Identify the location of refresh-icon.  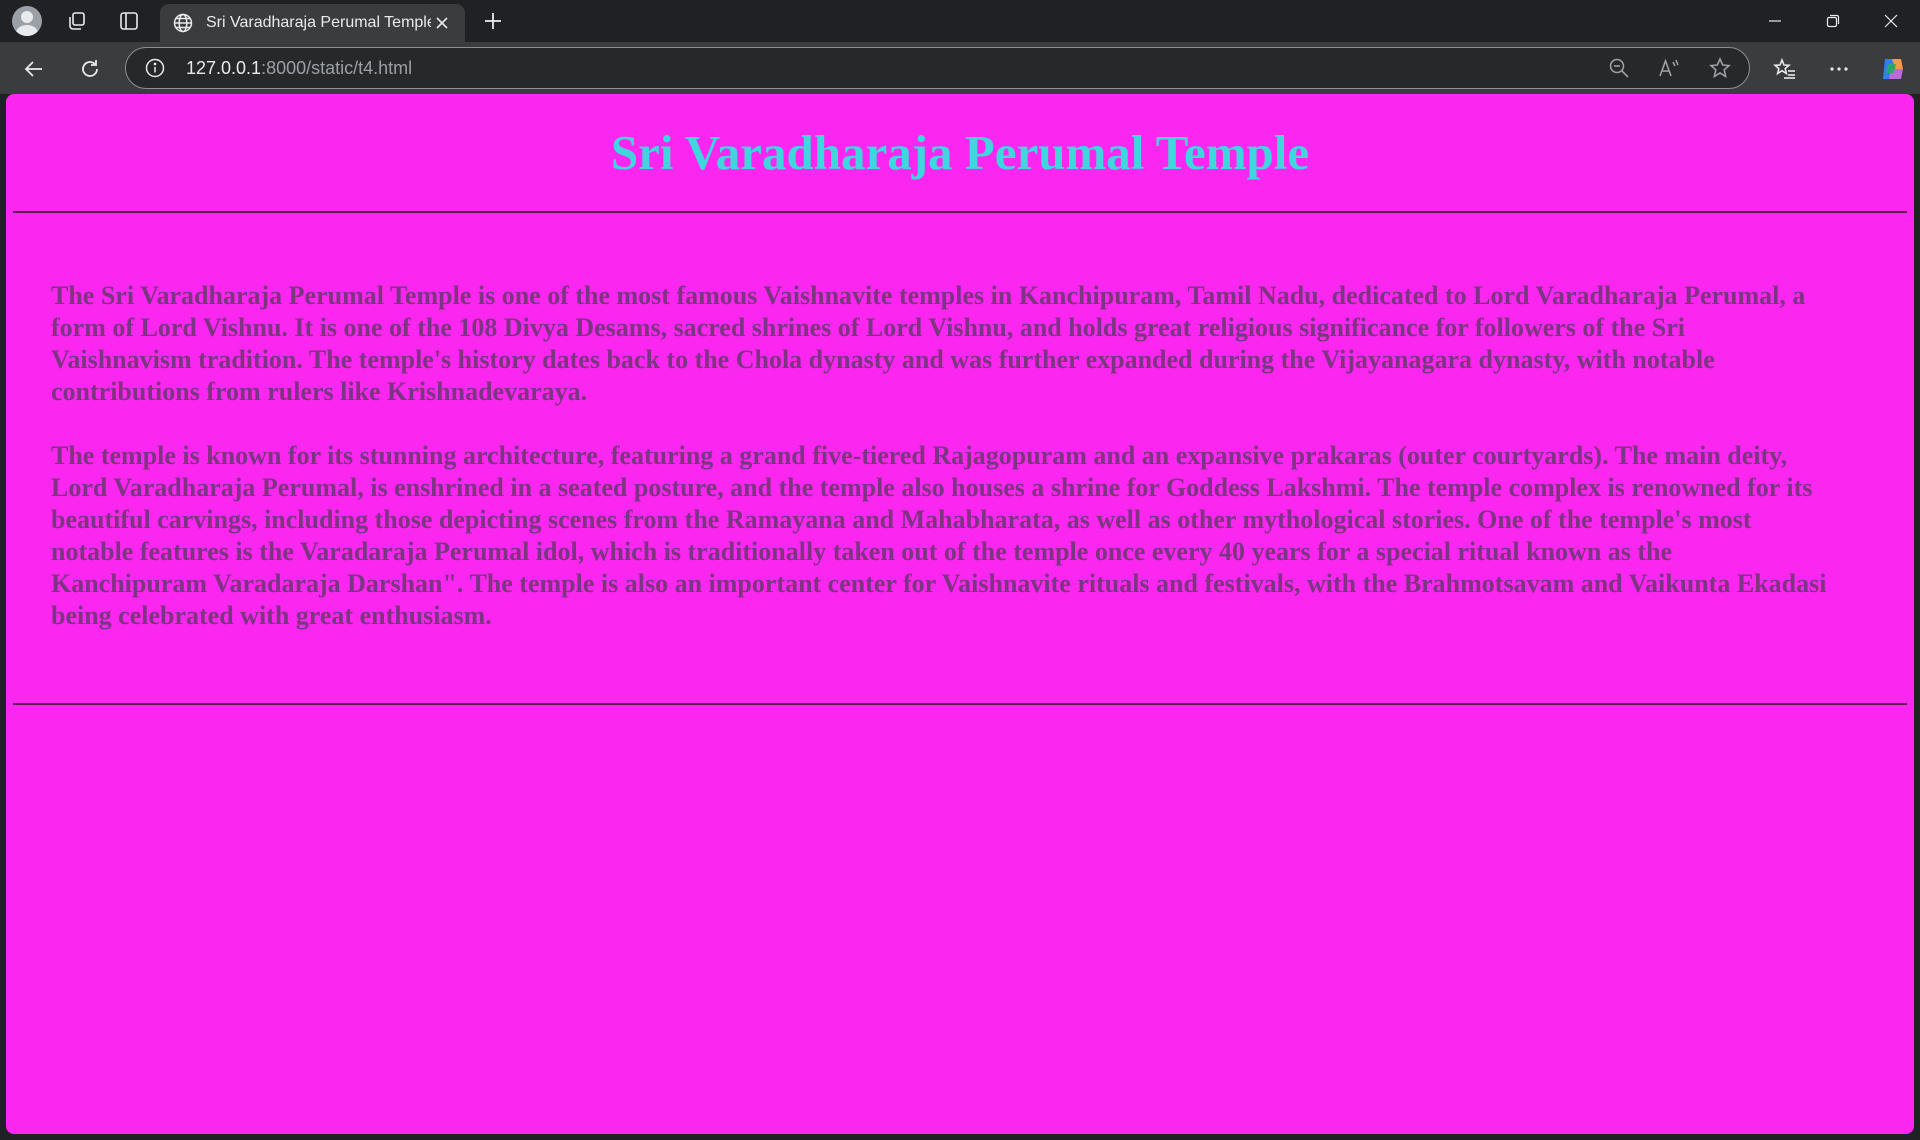
(90, 69).